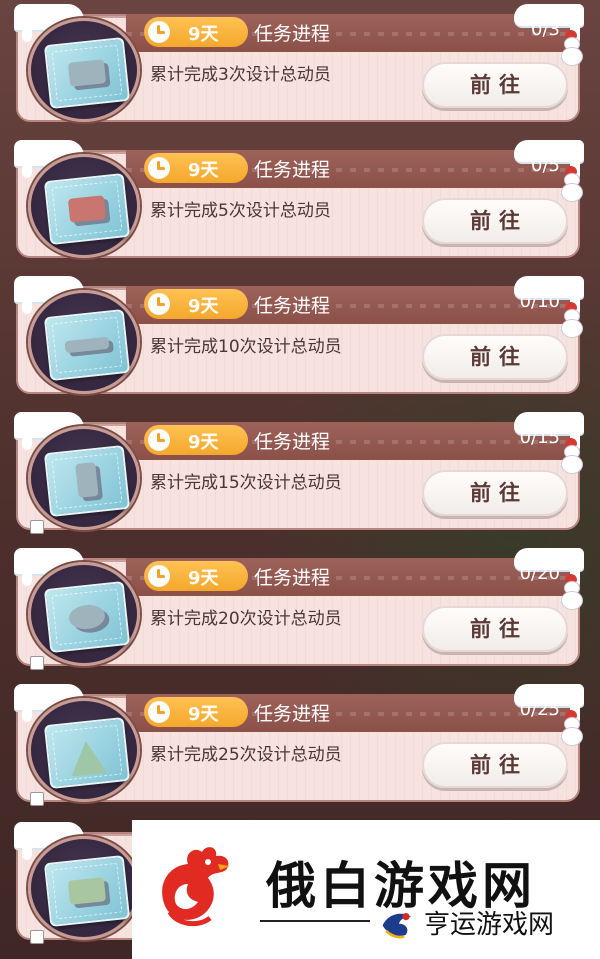  I want to click on progress-count: 0/20, so click(539, 573).